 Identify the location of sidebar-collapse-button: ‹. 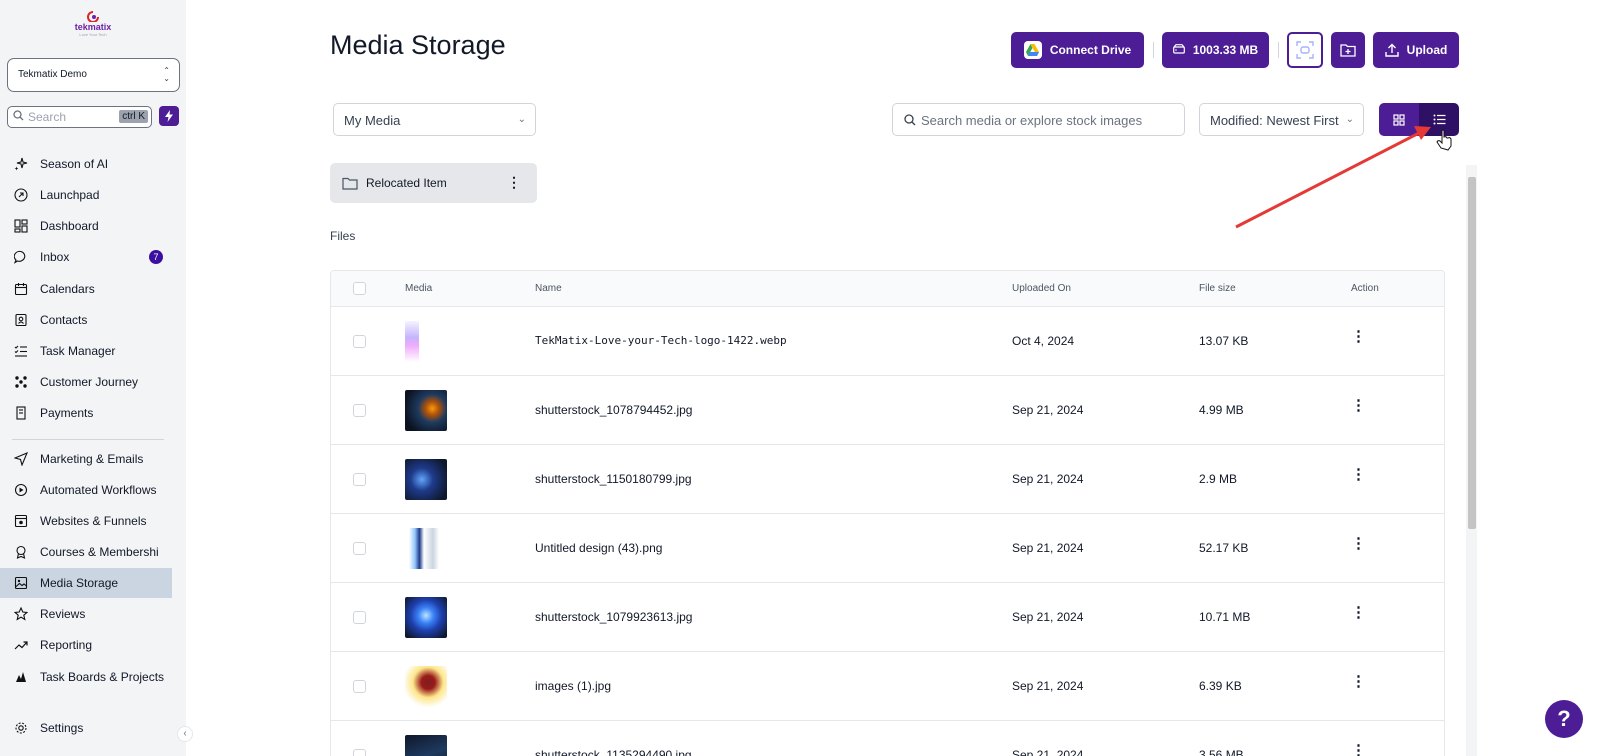
(185, 734).